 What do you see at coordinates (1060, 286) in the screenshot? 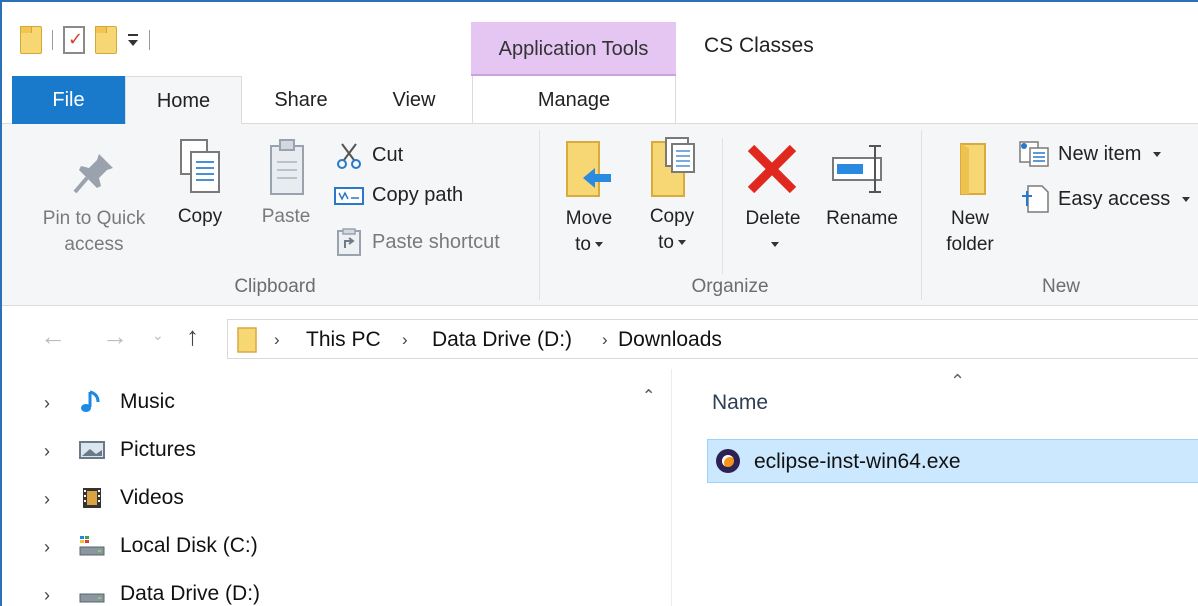
I see `new-group-label: New` at bounding box center [1060, 286].